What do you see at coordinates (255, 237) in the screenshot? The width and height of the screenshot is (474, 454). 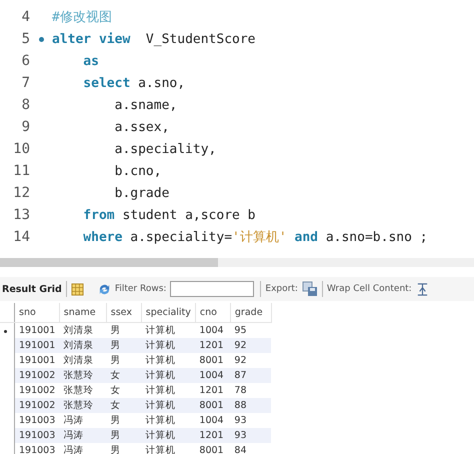 I see `code-line: where a.speciality='计算机' and a.sno=b.sno ;` at bounding box center [255, 237].